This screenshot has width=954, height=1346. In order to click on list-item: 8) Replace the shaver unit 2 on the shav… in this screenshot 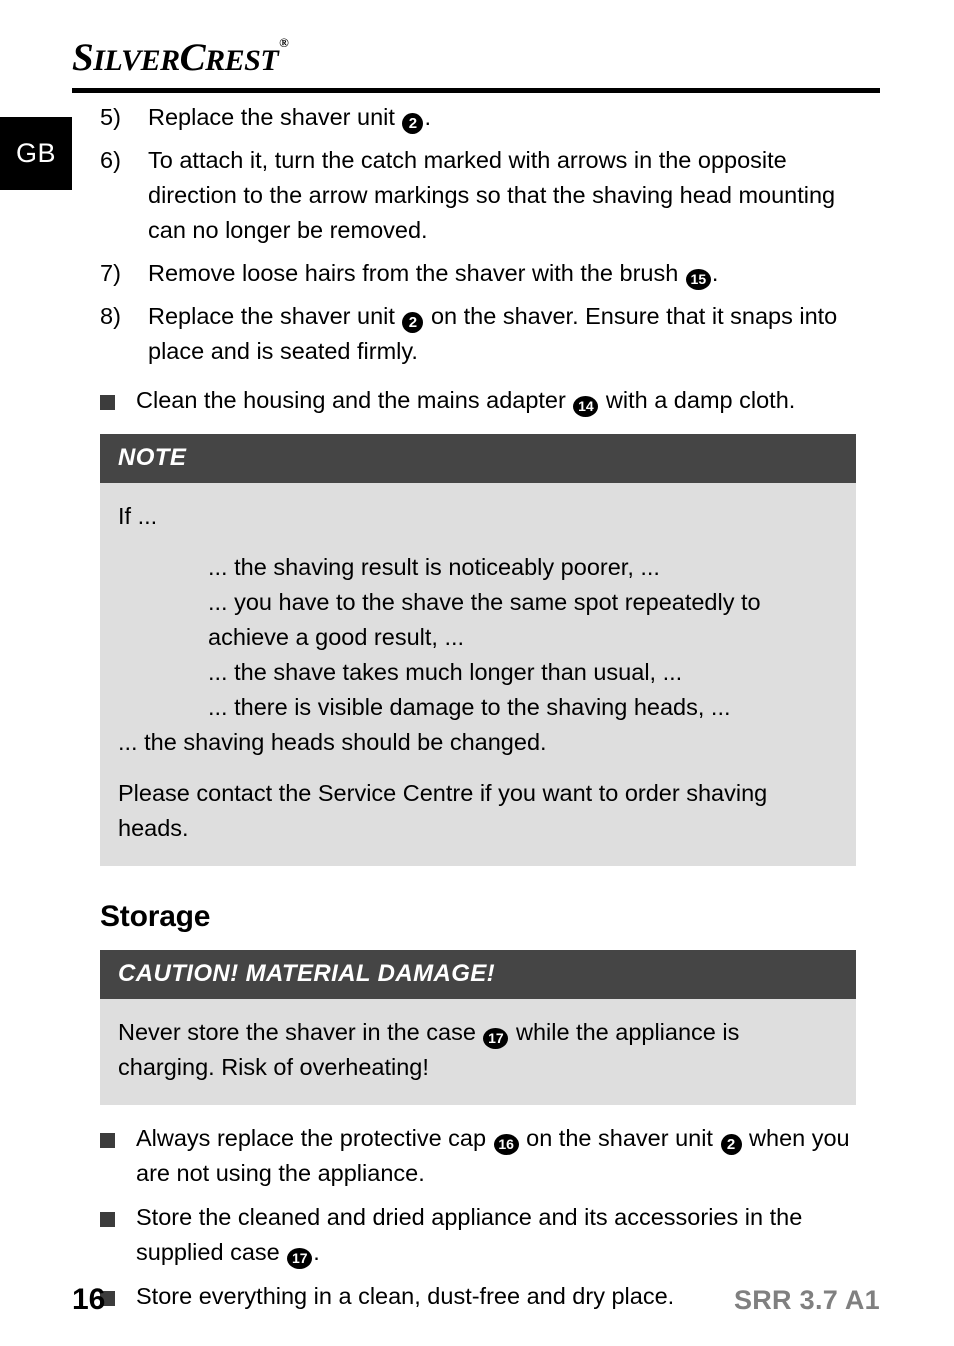, I will do `click(478, 334)`.